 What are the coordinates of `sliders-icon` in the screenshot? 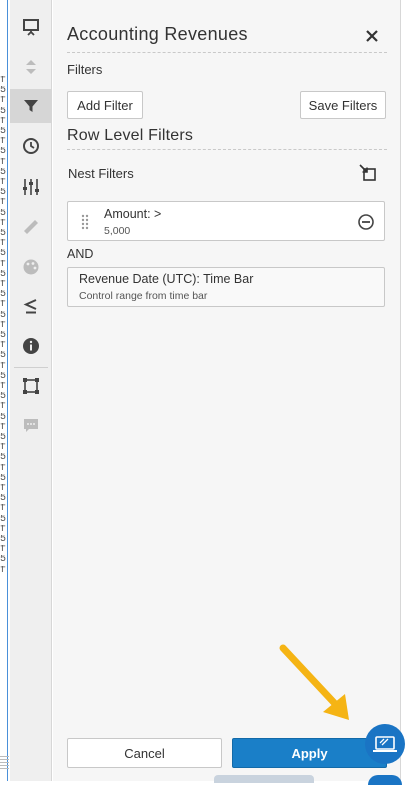 It's located at (31, 187).